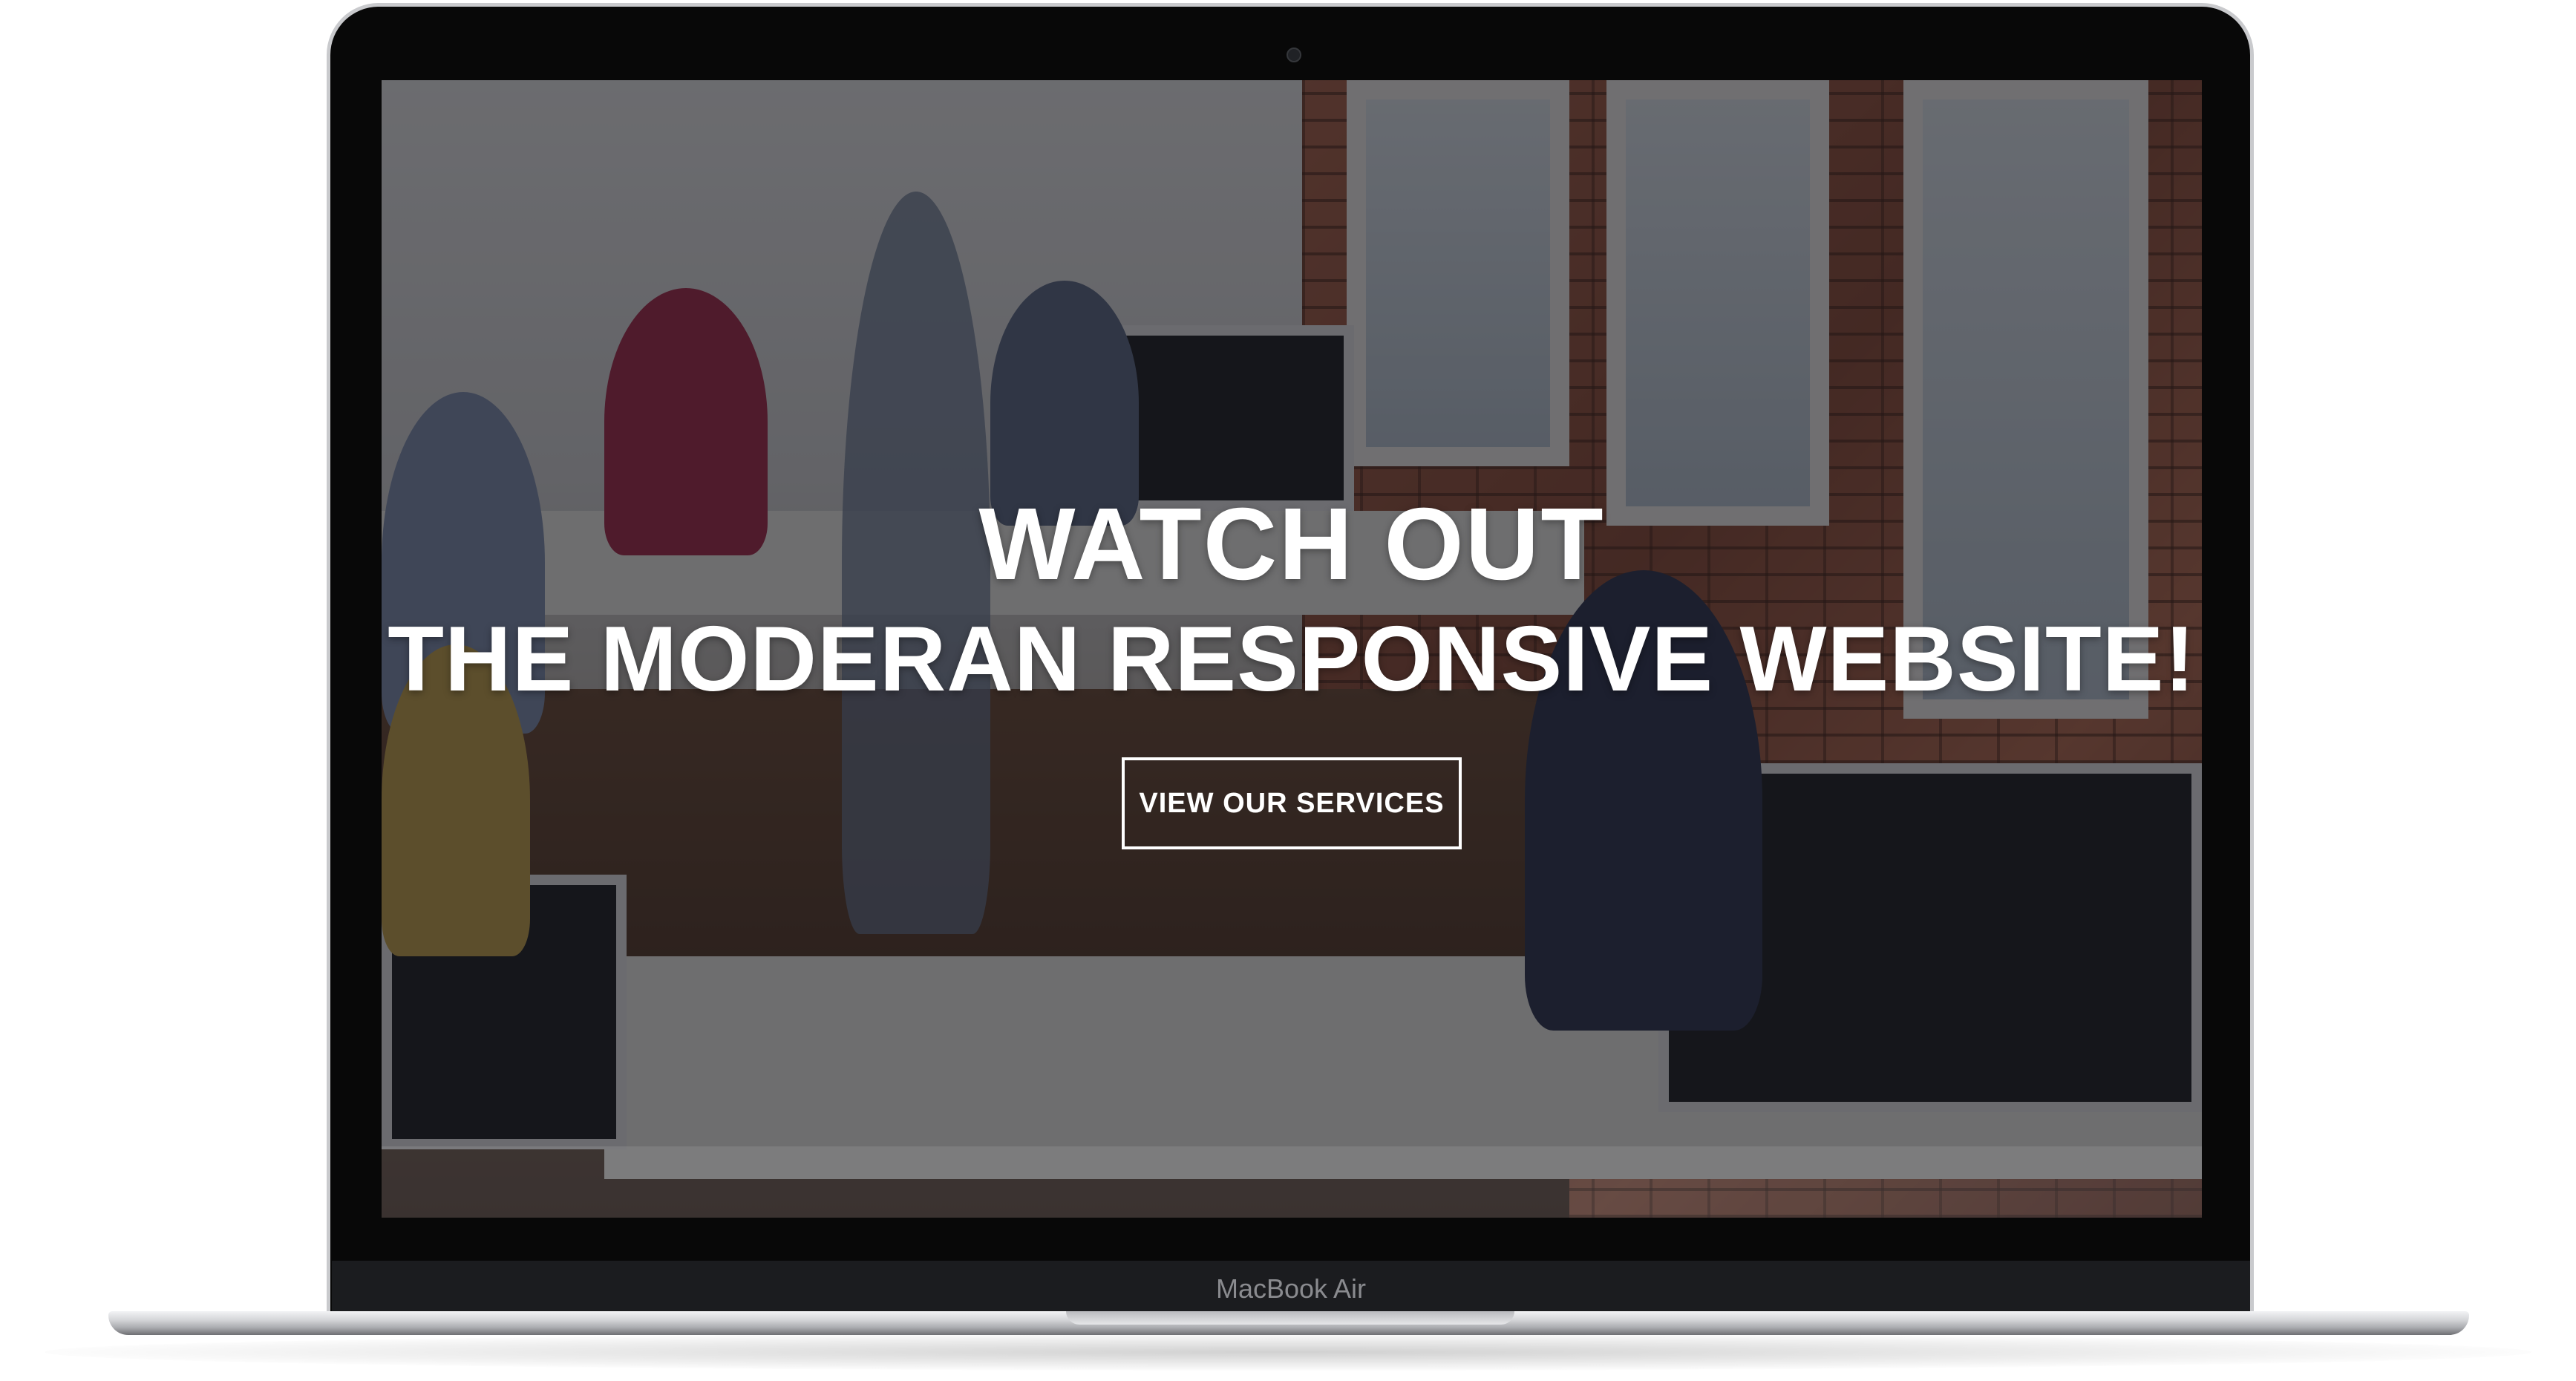 The width and height of the screenshot is (2576, 1381). I want to click on hero-headline-line2: THE MODERAN RESPONSIVE WEBSITE!, so click(1292, 659).